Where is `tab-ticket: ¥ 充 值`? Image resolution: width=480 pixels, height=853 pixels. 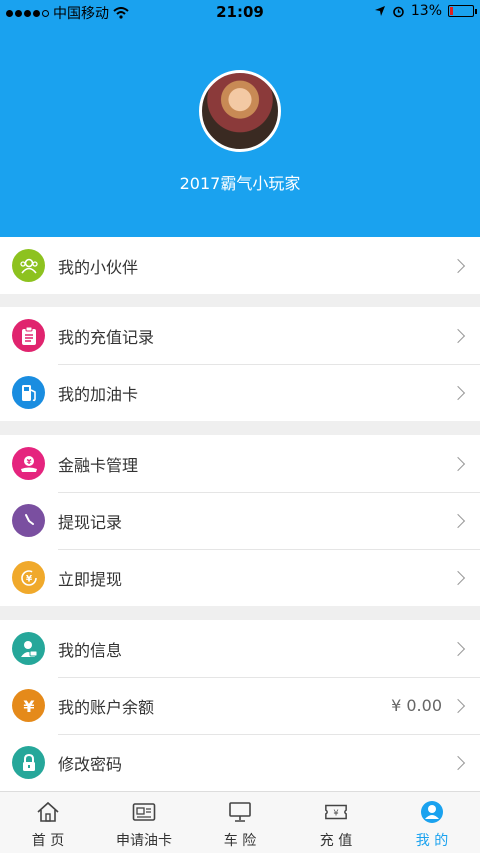 tab-ticket: ¥ 充 值 is located at coordinates (336, 822).